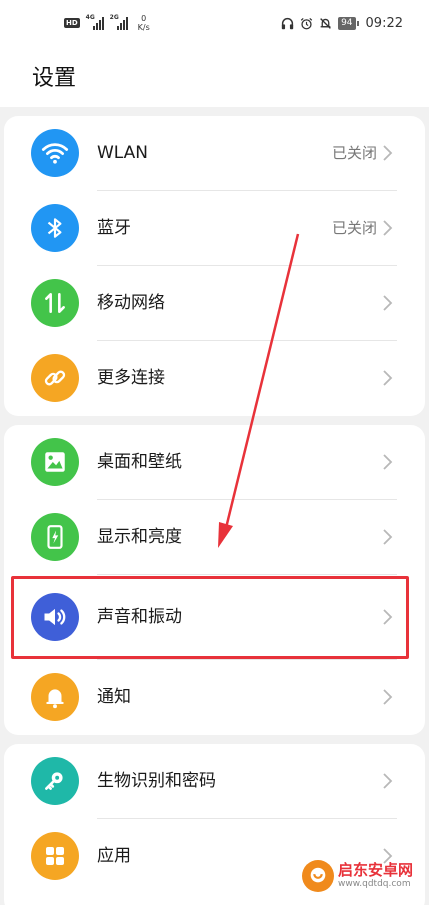 Image resolution: width=429 pixels, height=905 pixels. Describe the element at coordinates (214, 78) in the screenshot. I see `header: 设置` at that location.